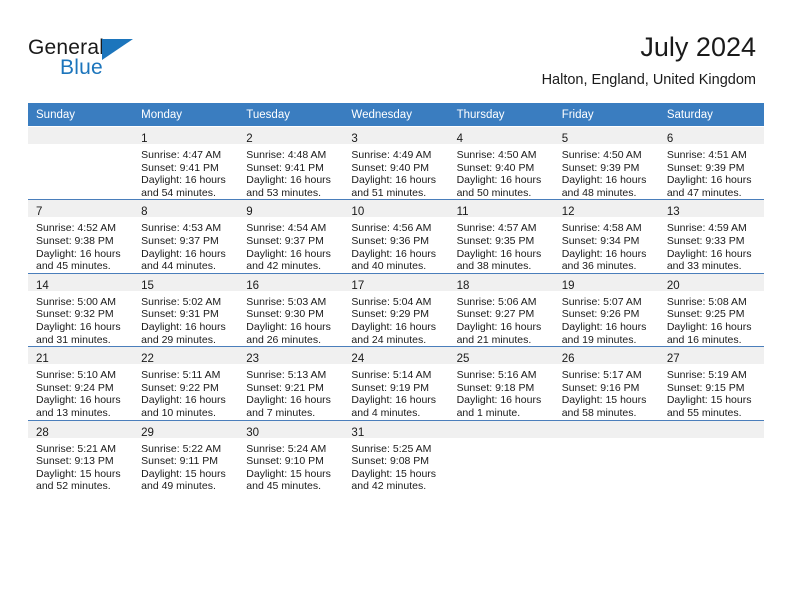  I want to click on day-detail-line: Sunset: 9:13 PM, so click(75, 461).